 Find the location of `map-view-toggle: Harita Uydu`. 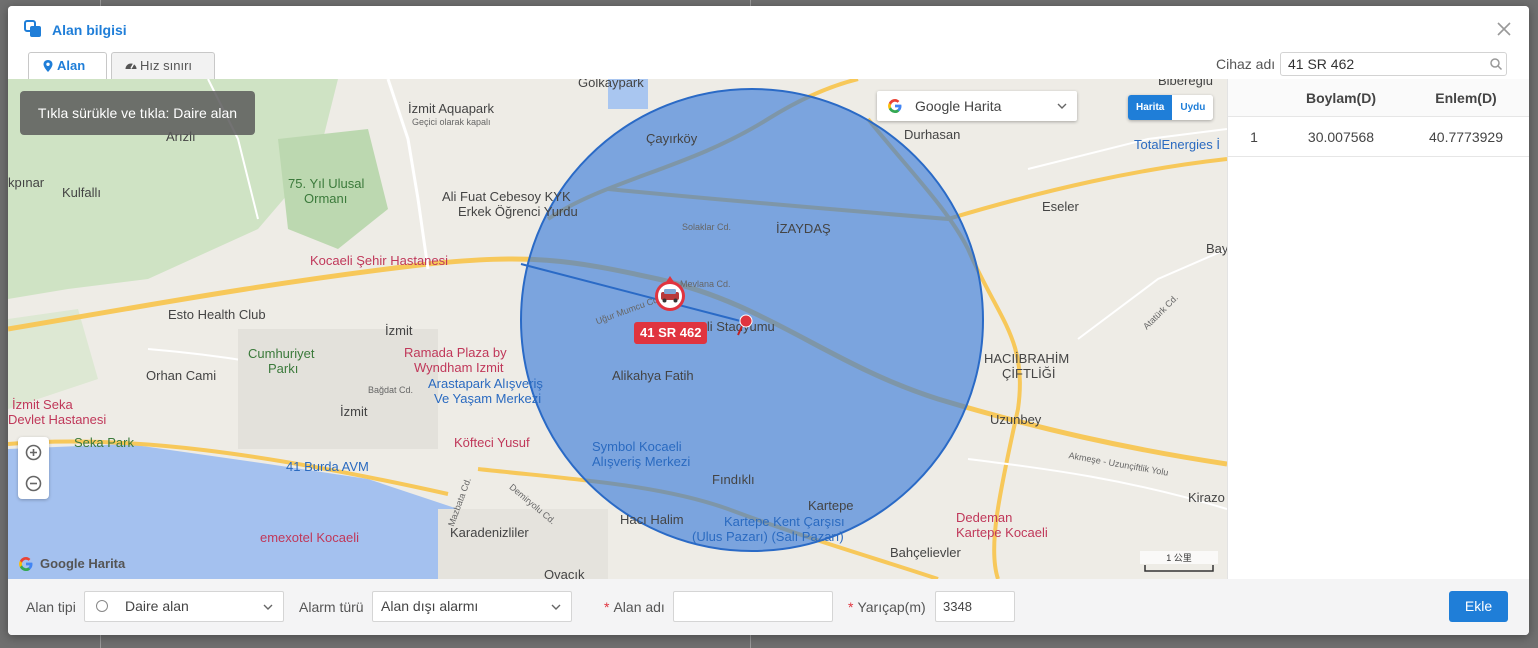

map-view-toggle: Harita Uydu is located at coordinates (1171, 107).